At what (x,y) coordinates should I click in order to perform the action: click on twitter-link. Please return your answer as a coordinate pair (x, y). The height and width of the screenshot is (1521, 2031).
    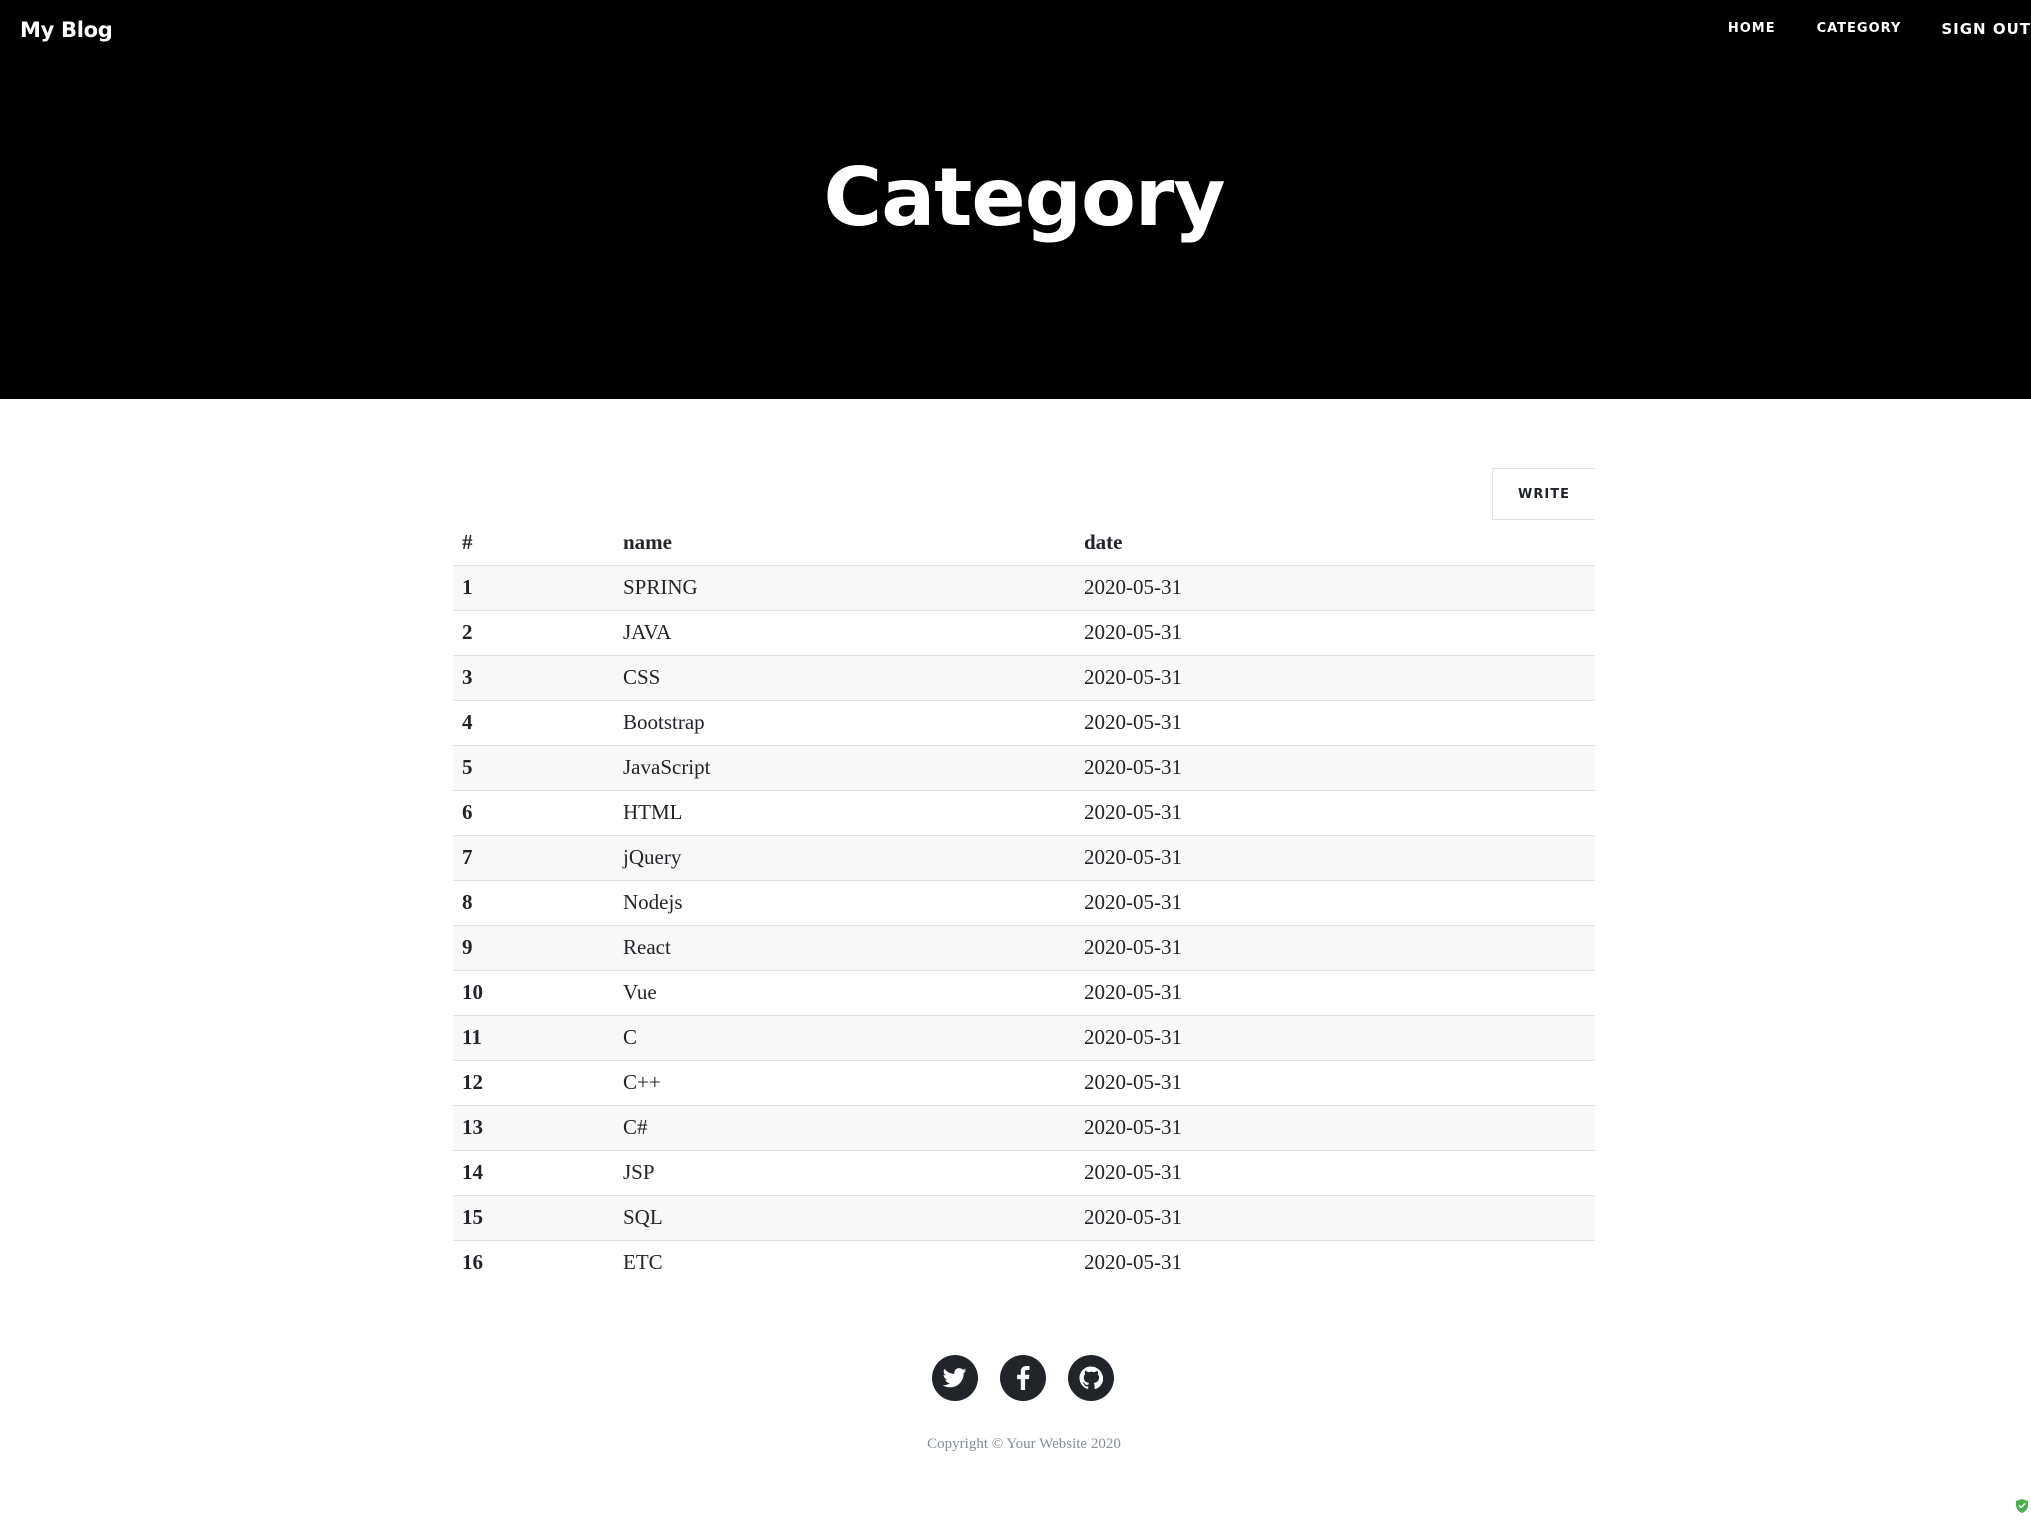
    Looking at the image, I should click on (955, 1378).